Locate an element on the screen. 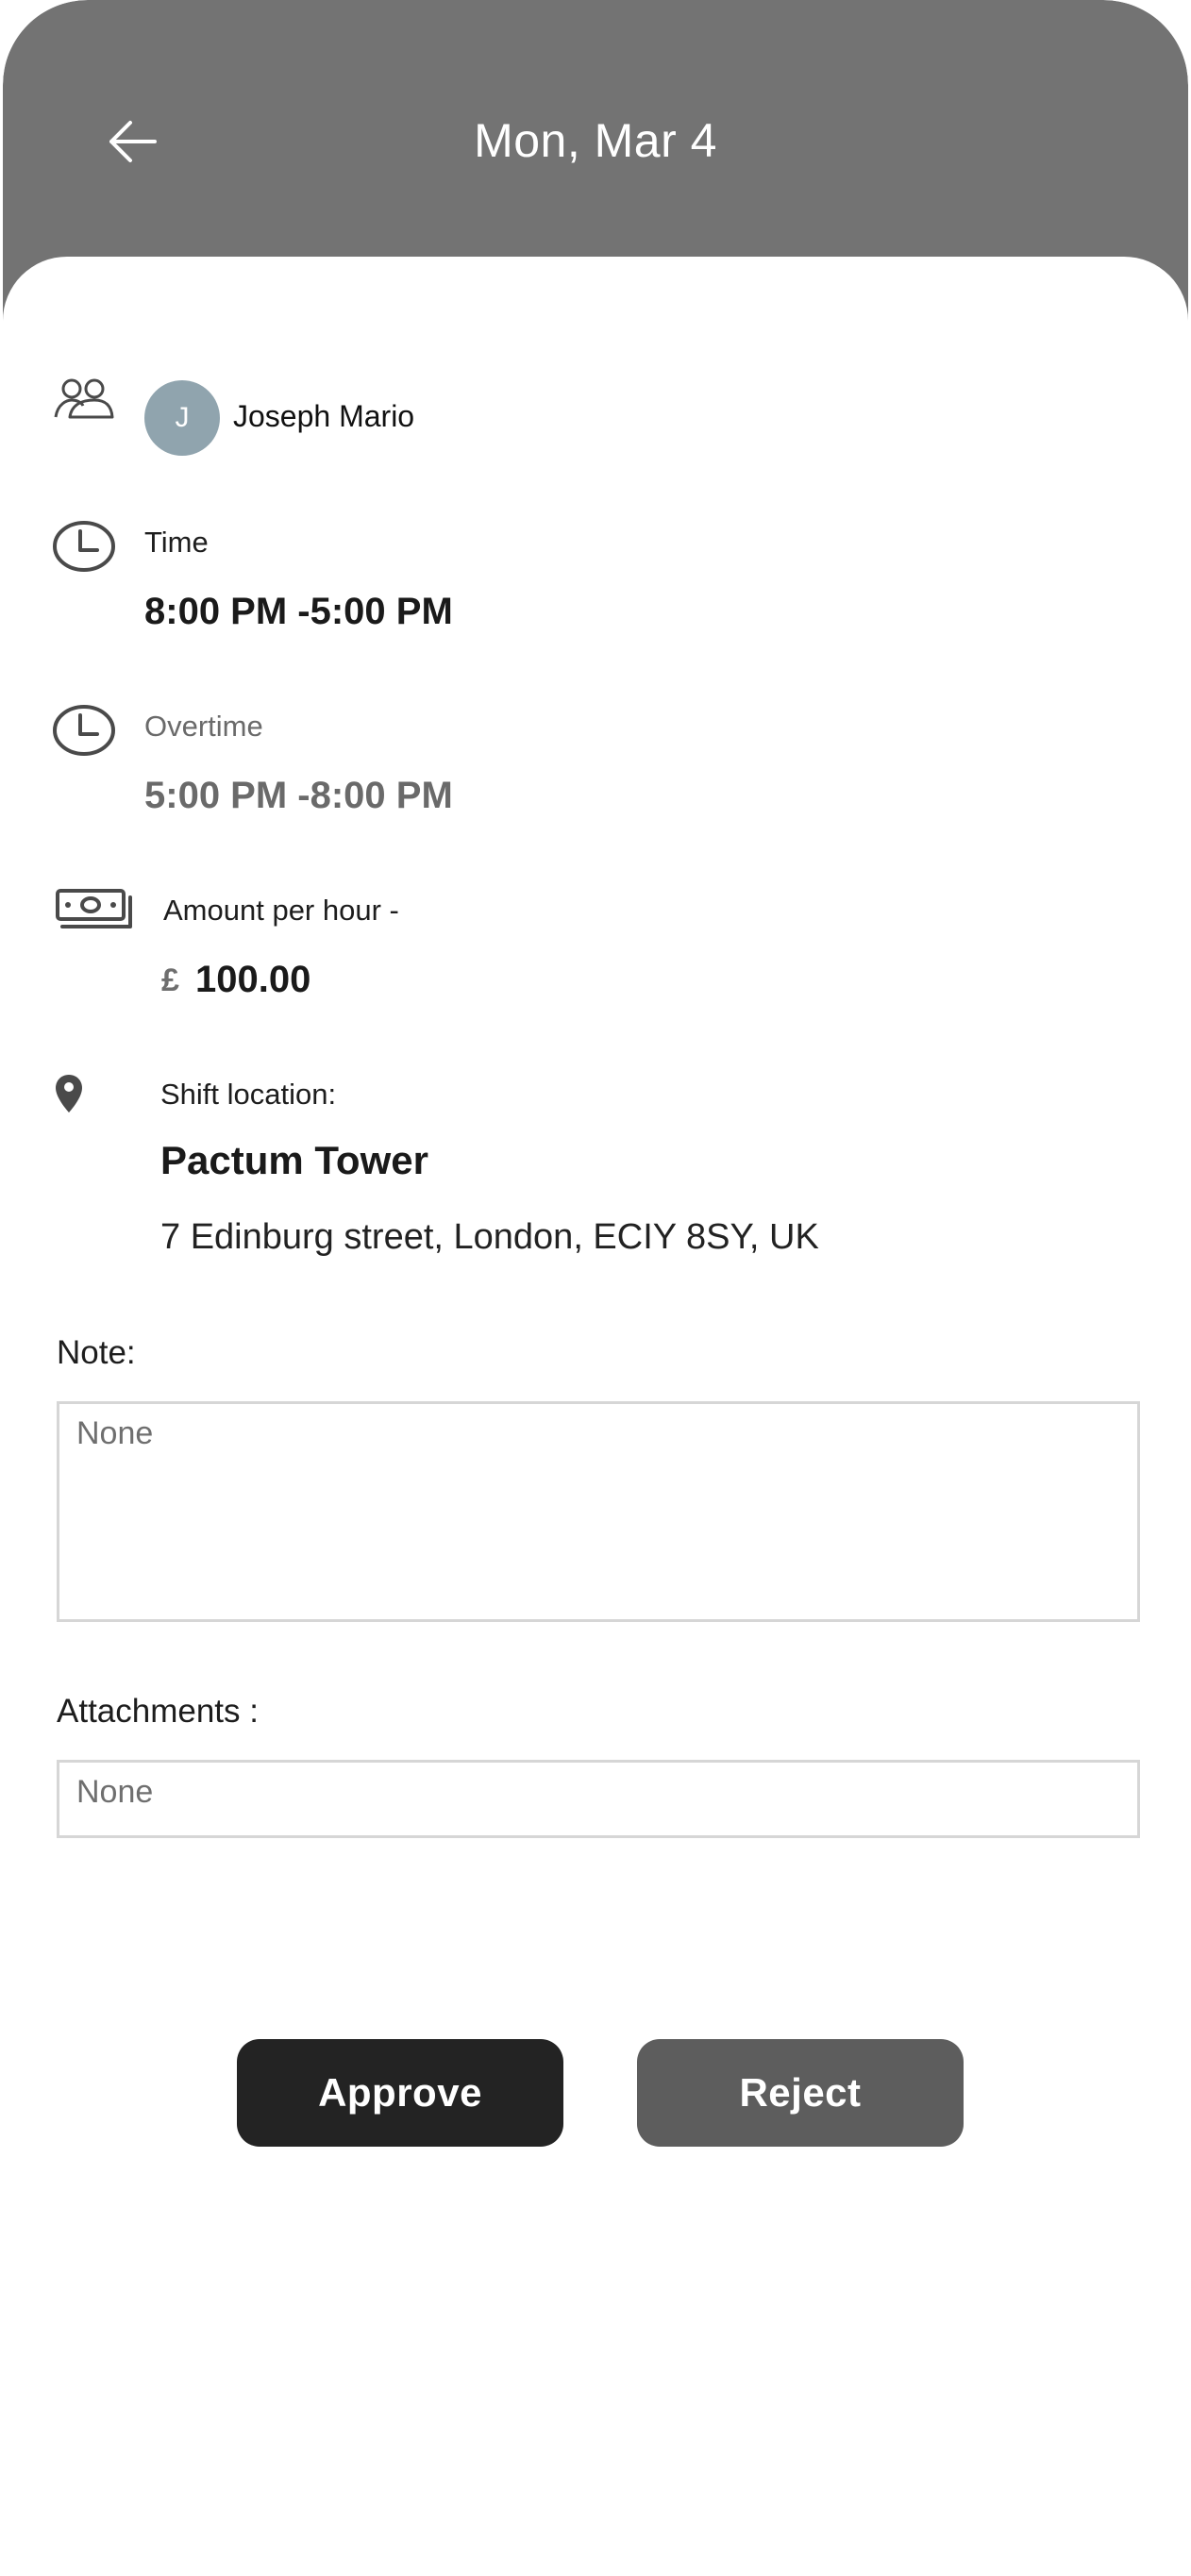 This screenshot has width=1191, height=2576. location-name: Pactum Tower is located at coordinates (294, 1160).